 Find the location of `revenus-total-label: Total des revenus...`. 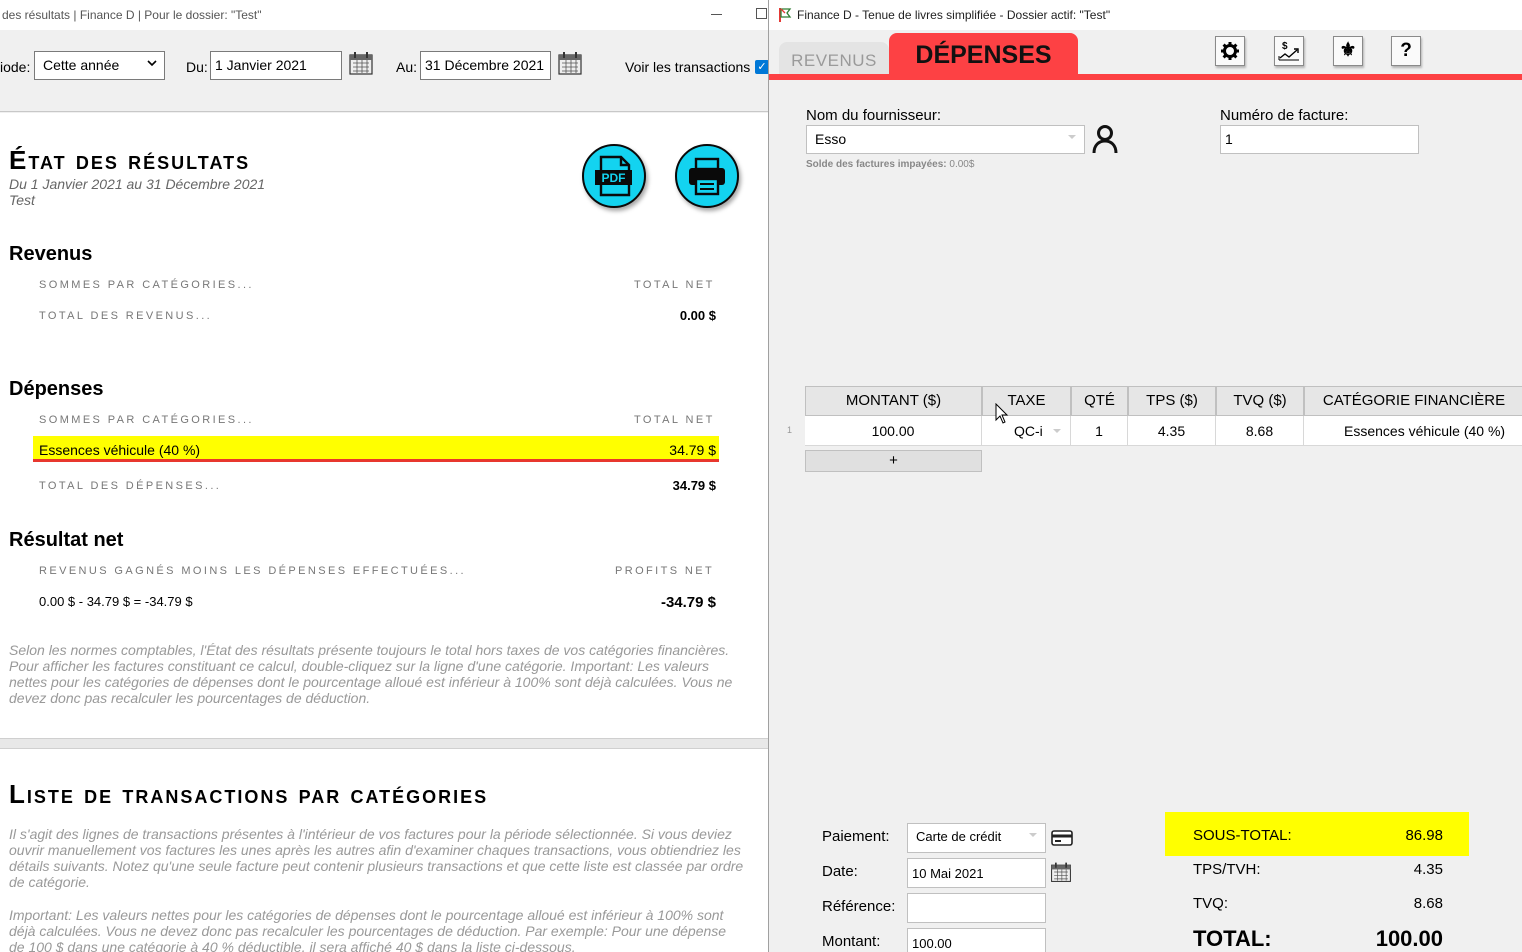

revenus-total-label: Total des revenus... is located at coordinates (126, 316).